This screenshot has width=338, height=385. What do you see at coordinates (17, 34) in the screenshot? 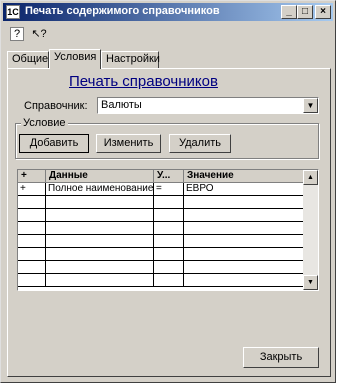
I see `help-icon: ?` at bounding box center [17, 34].